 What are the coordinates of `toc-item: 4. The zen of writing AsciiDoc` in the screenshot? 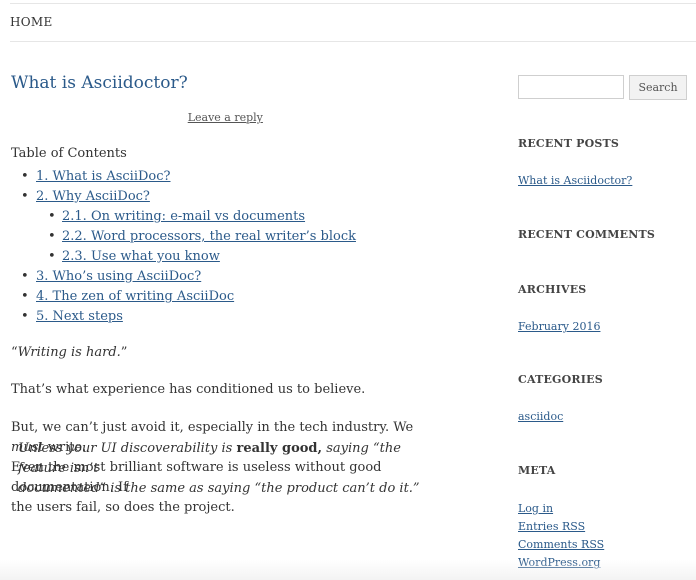 It's located at (183, 297).